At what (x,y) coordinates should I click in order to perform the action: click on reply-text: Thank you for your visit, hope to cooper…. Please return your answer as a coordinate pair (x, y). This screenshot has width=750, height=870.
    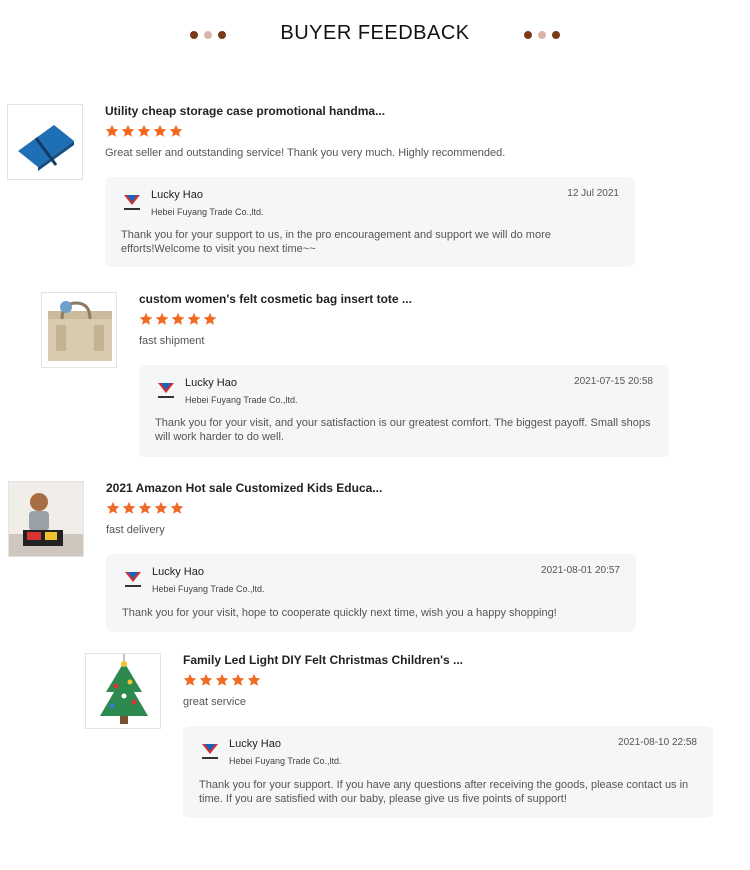
    Looking at the image, I should click on (339, 613).